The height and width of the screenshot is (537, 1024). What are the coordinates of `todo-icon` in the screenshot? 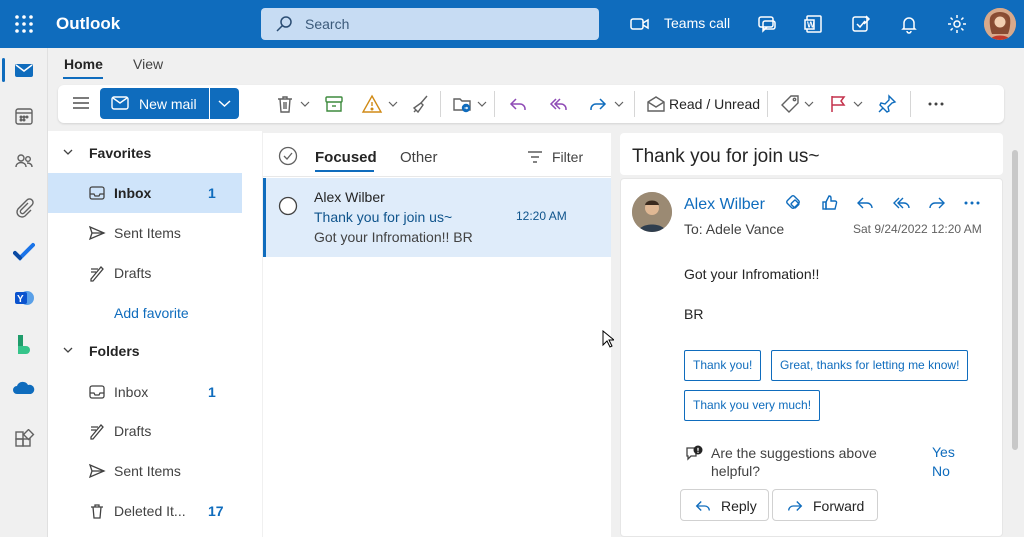 It's located at (24, 252).